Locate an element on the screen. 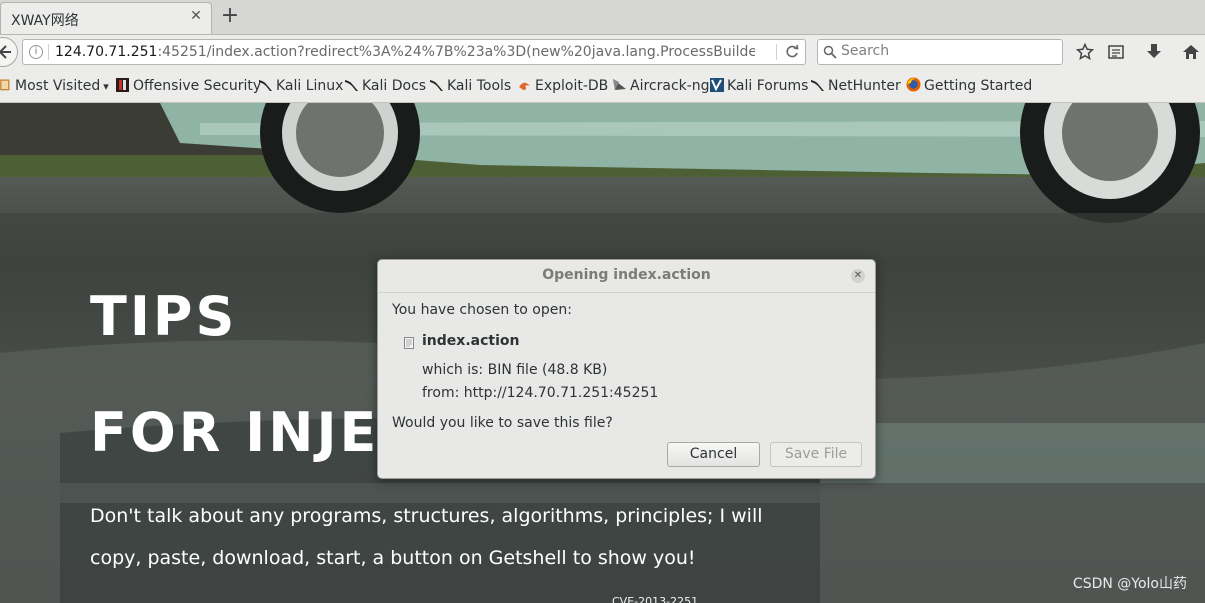 The width and height of the screenshot is (1205, 603). bookmark-label: Getting Started is located at coordinates (978, 86).